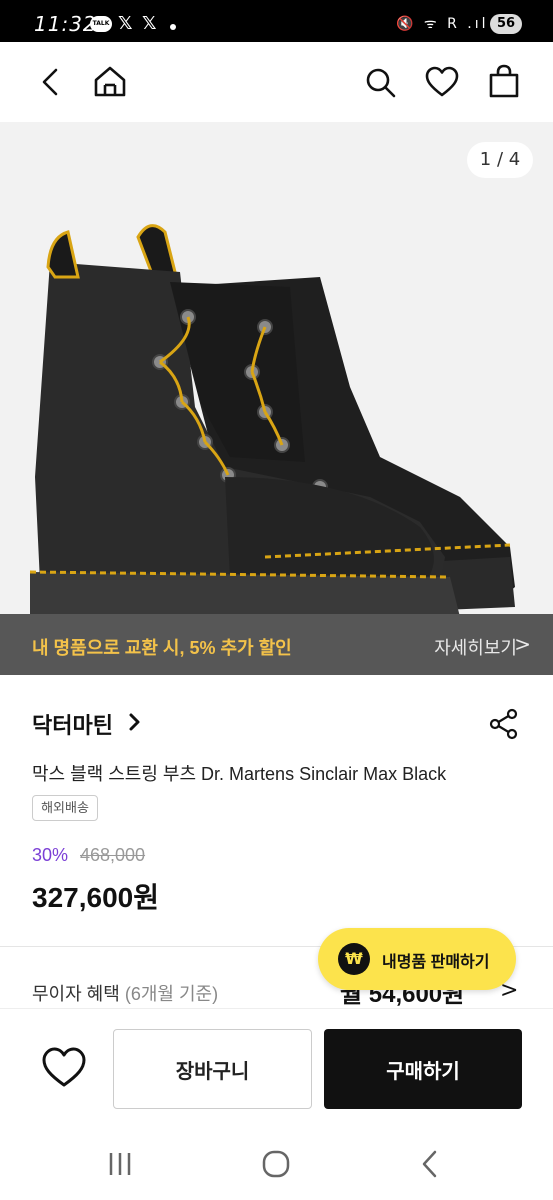 The width and height of the screenshot is (553, 1200). What do you see at coordinates (101, 24) in the screenshot?
I see `kakaotalk-icon: TALK` at bounding box center [101, 24].